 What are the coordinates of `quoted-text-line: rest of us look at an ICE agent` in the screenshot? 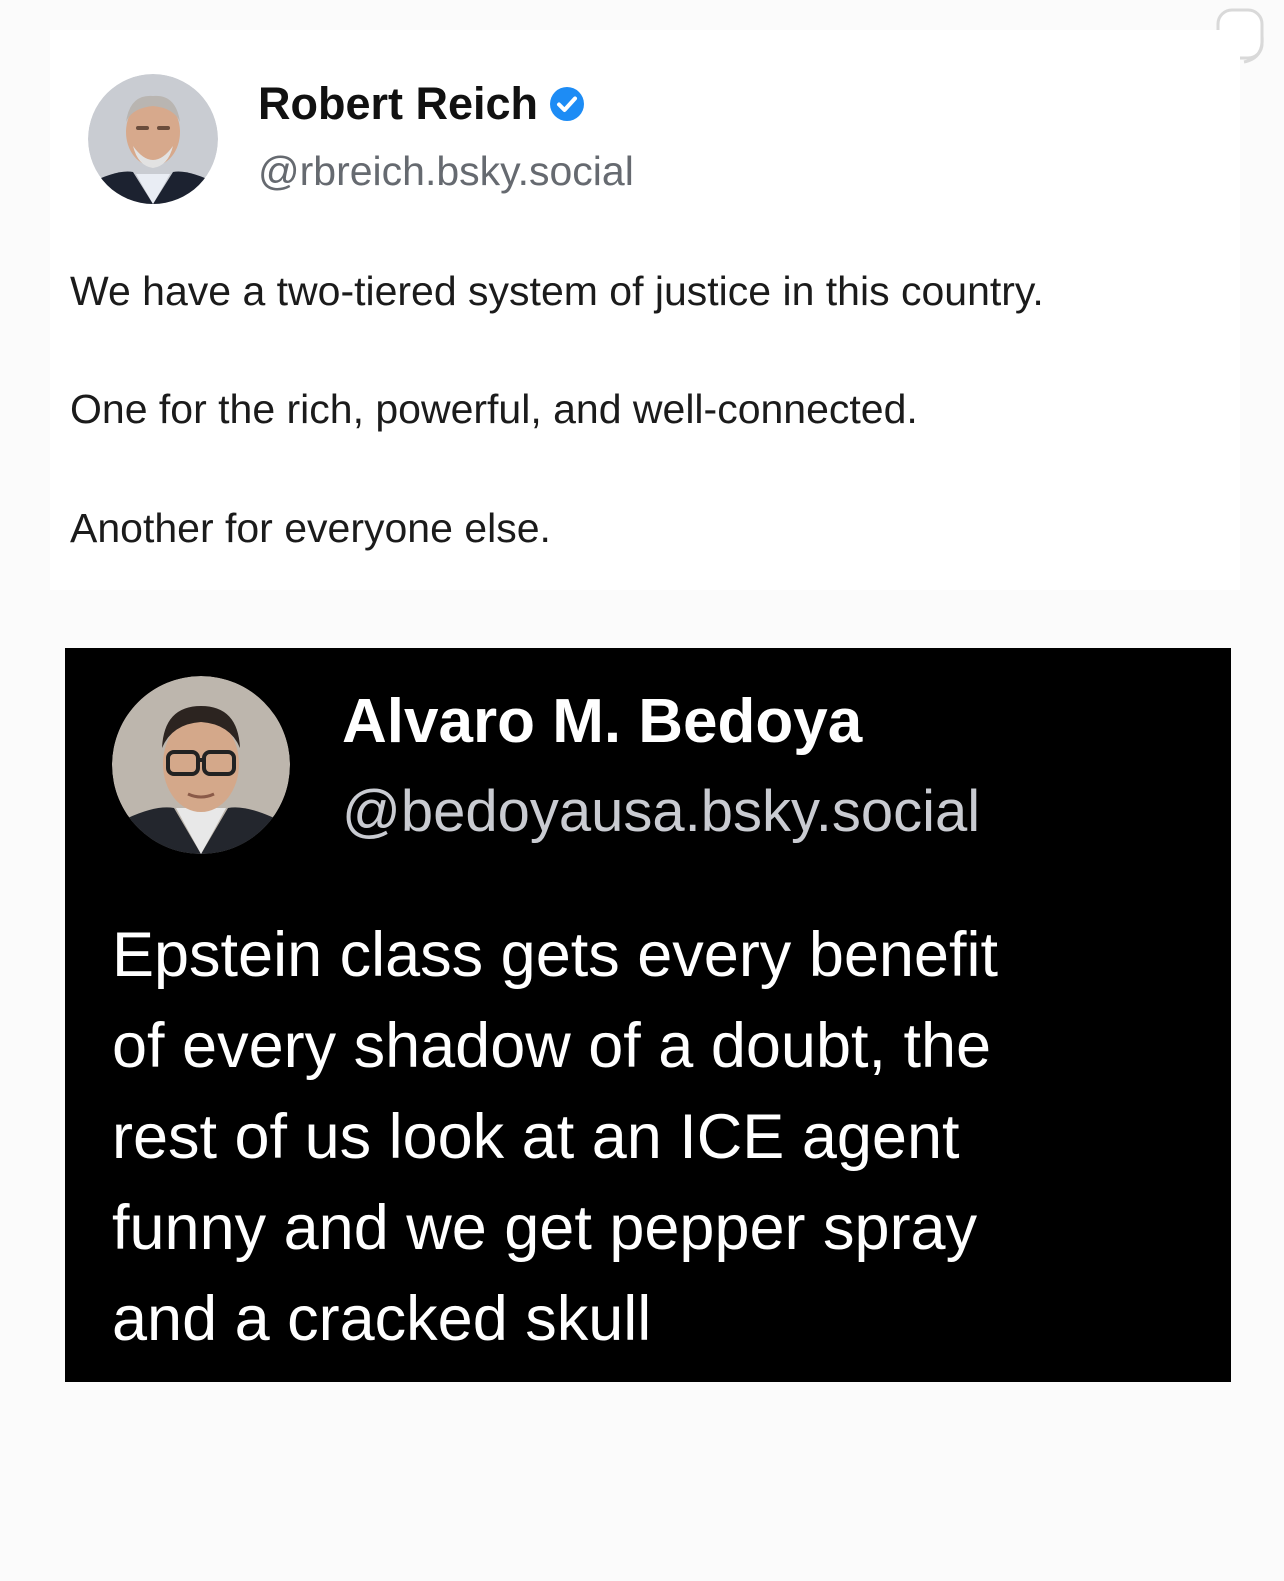 It's located at (536, 1137).